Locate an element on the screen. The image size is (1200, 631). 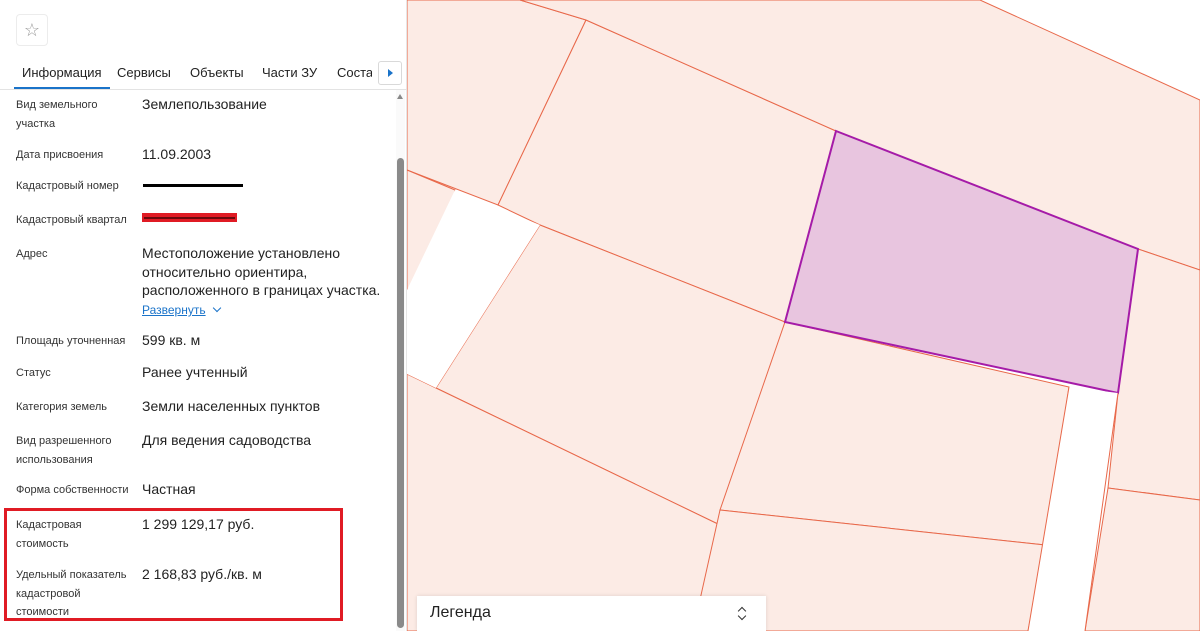
scroll-up-arrow-icon is located at coordinates (400, 96).